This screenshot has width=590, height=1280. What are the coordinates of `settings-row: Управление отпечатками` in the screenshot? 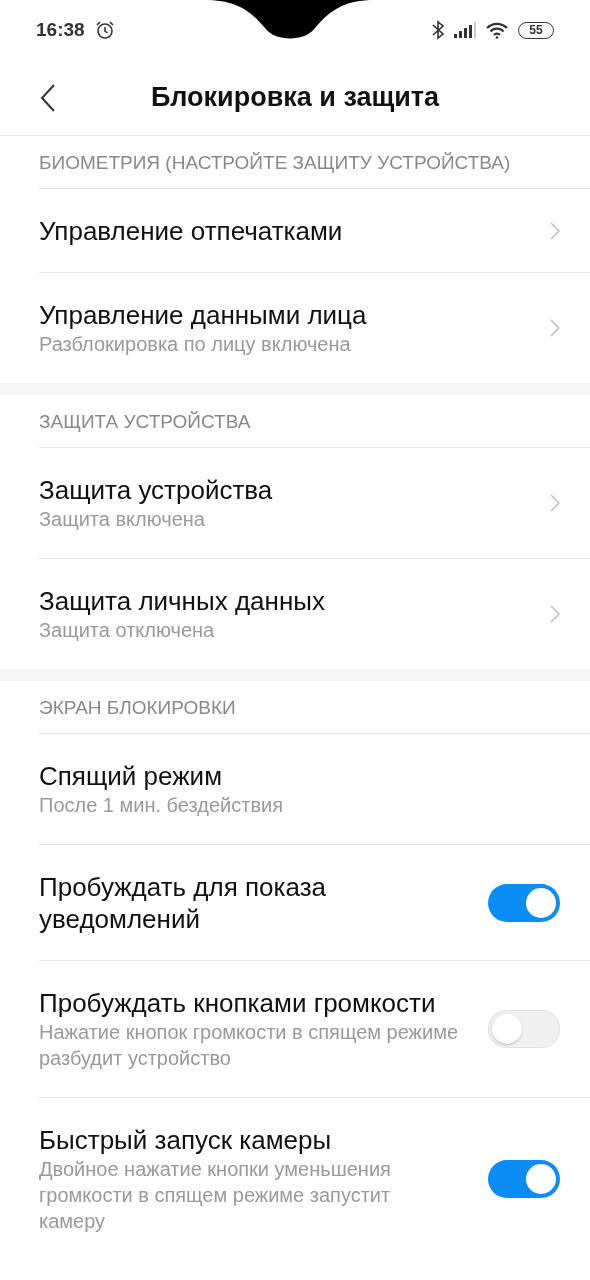 It's located at (314, 231).